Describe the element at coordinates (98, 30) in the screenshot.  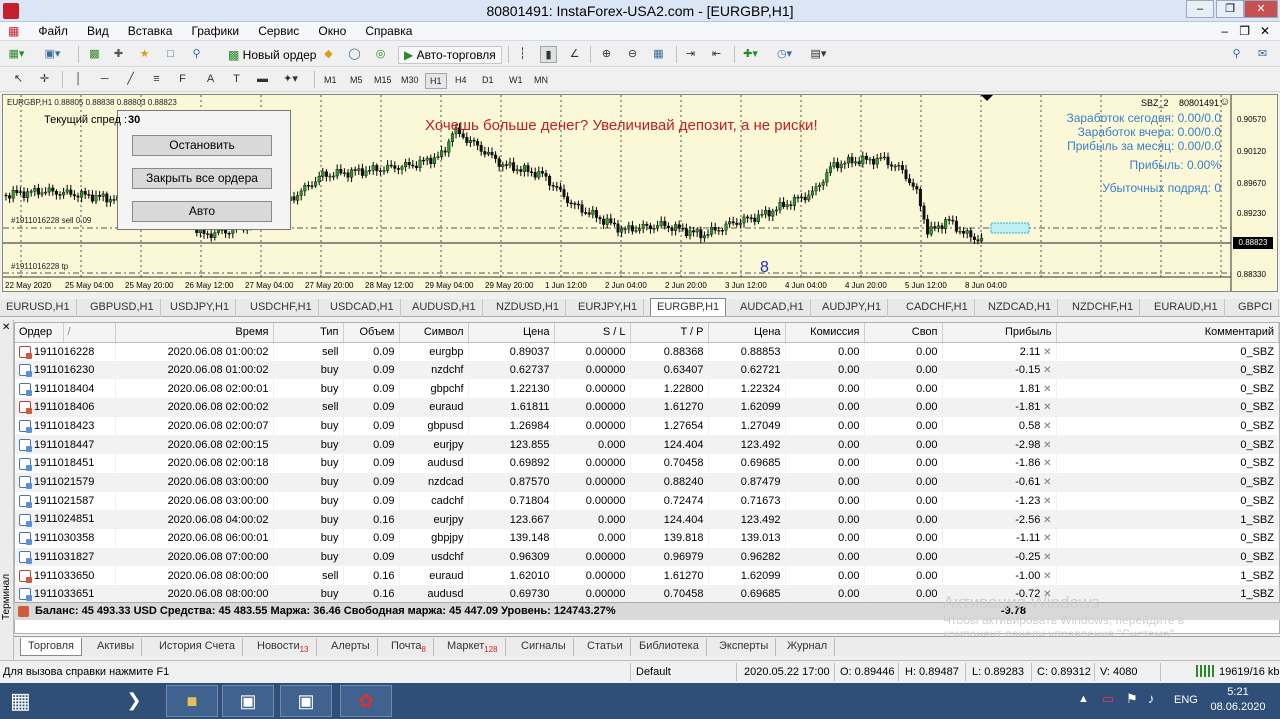
I see `menu-view: Вид` at that location.